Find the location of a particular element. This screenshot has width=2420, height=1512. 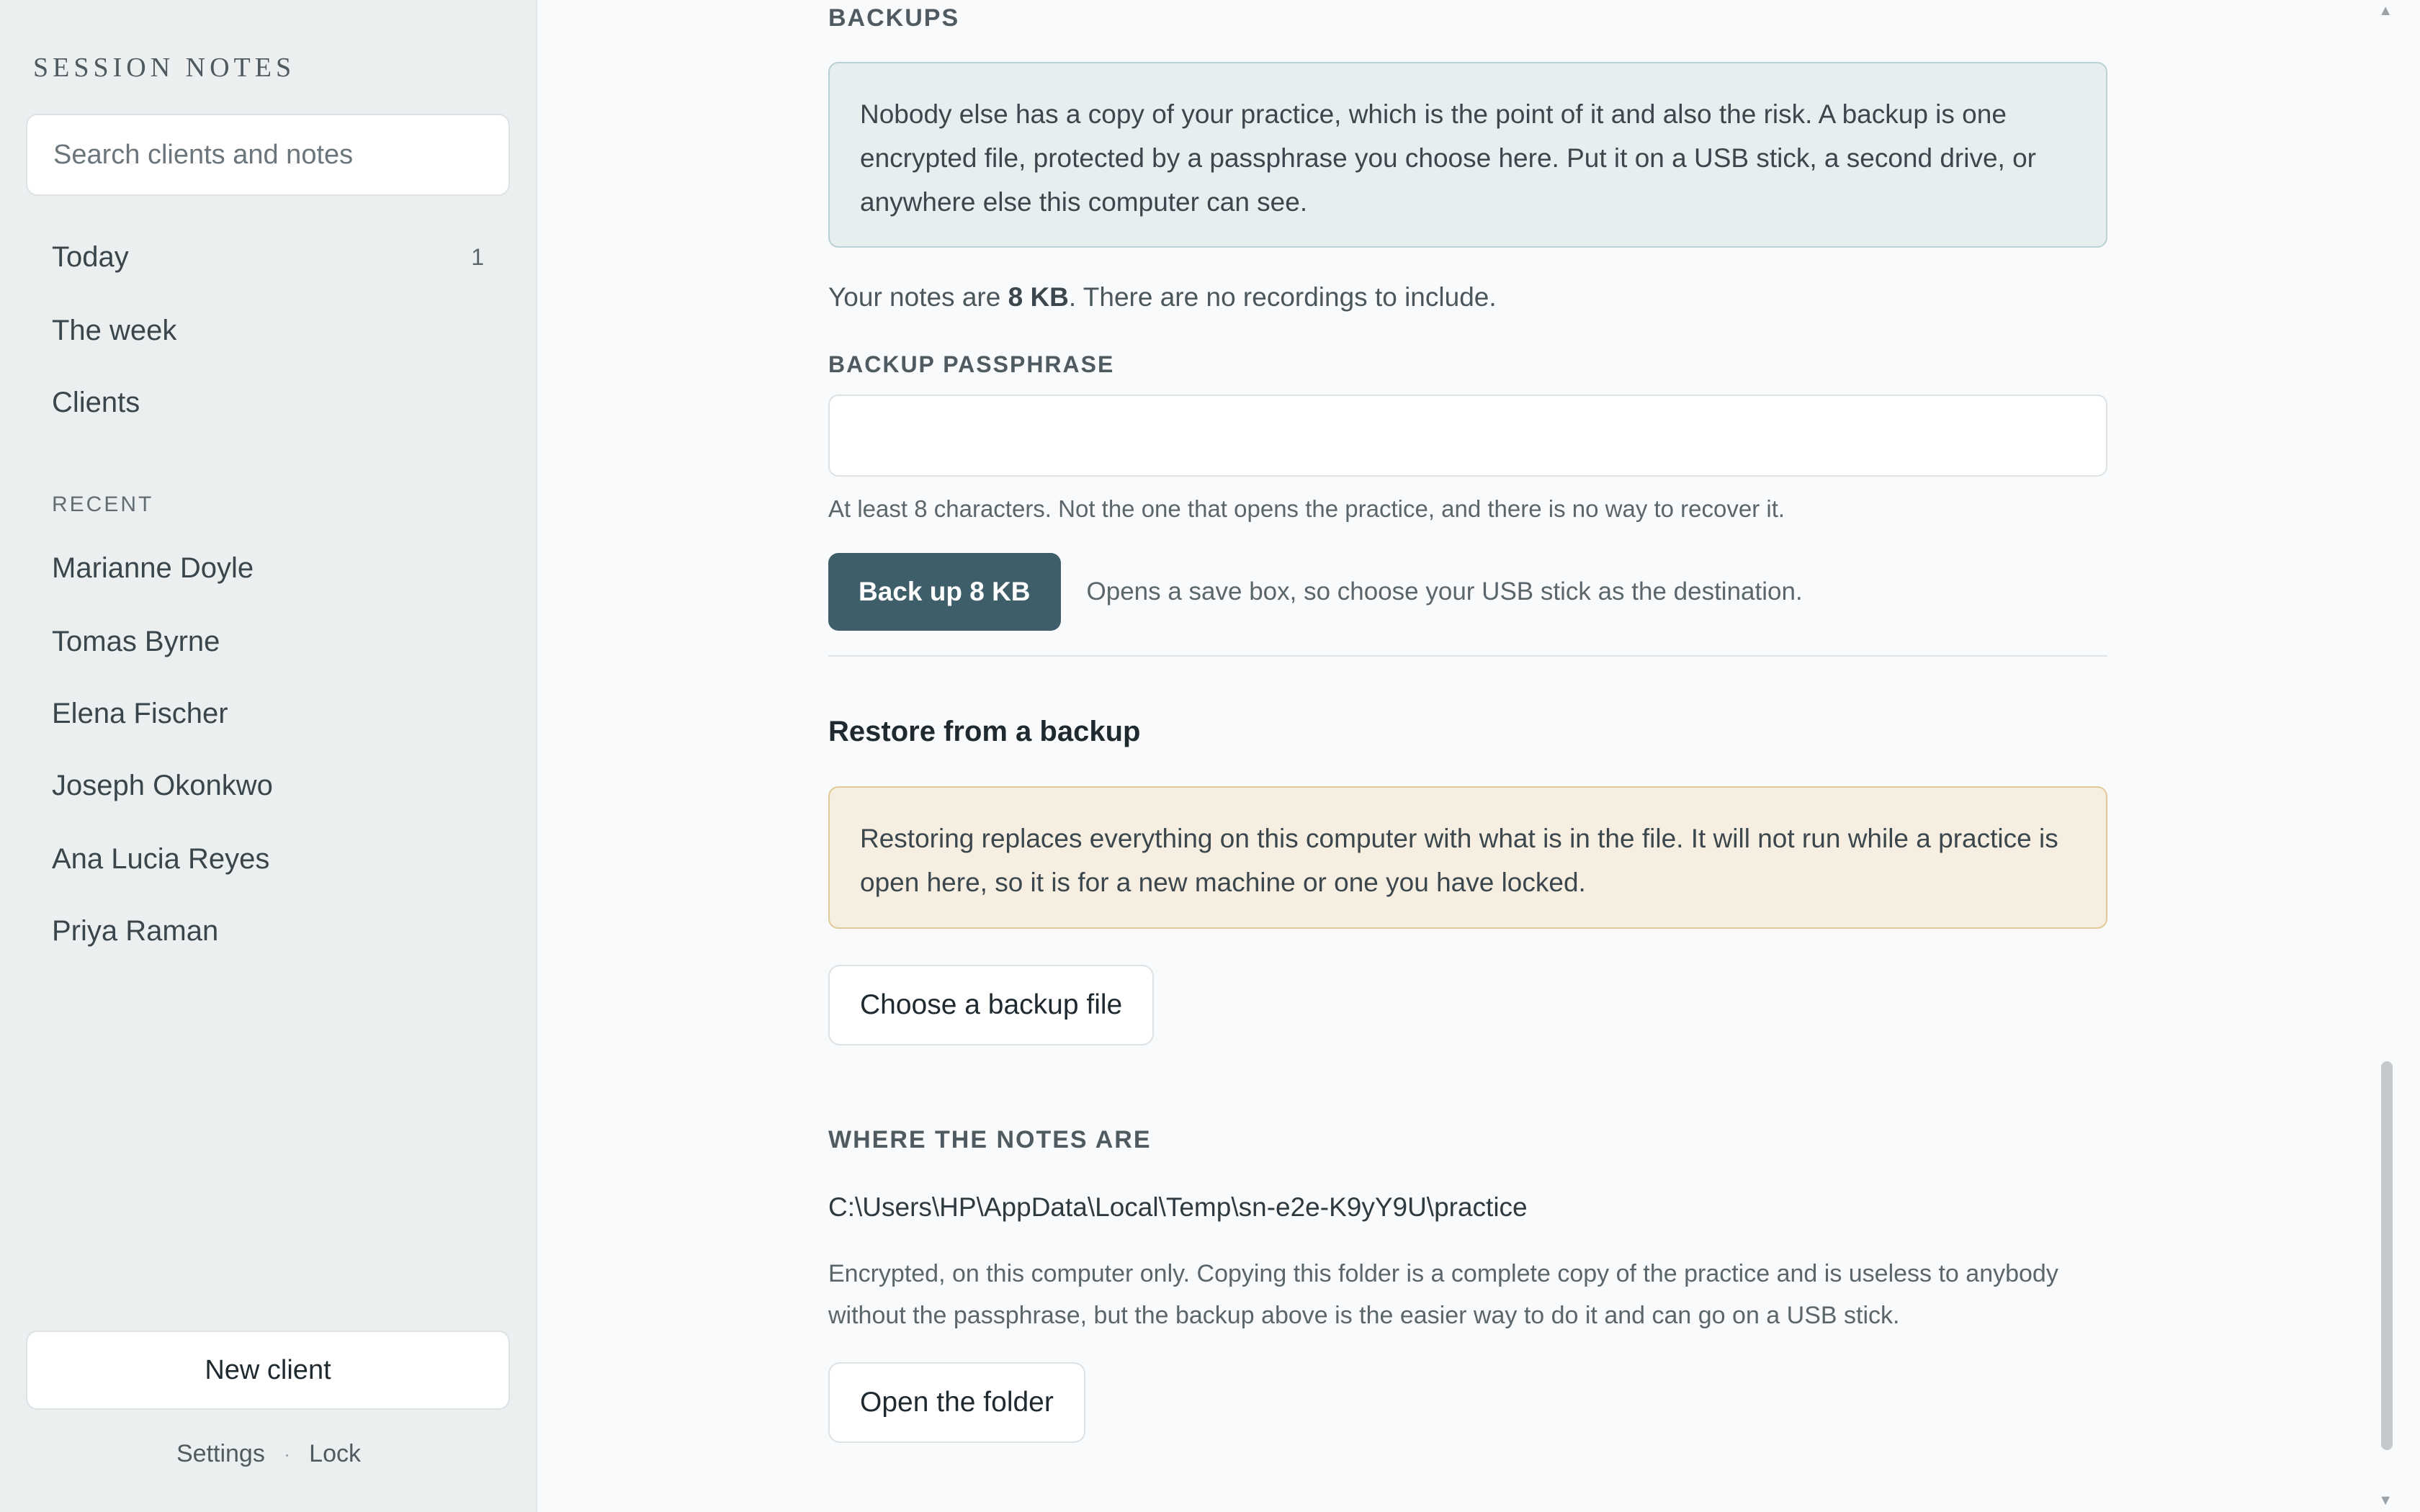

nav-item-clients: Clients is located at coordinates (268, 402).